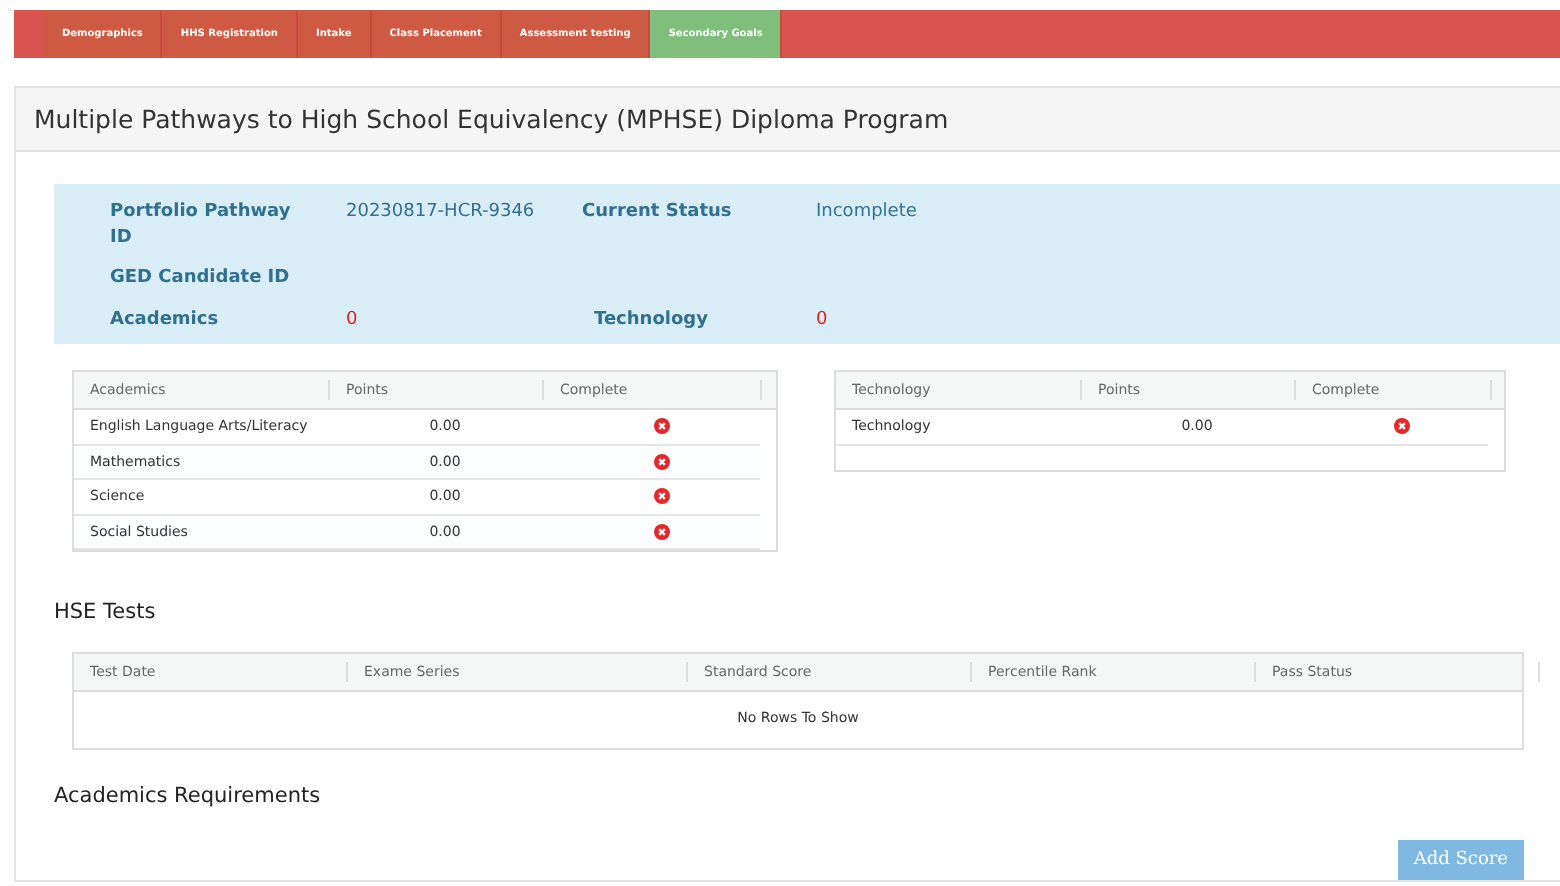  Describe the element at coordinates (651, 320) in the screenshot. I see `field-label: Technology` at that location.